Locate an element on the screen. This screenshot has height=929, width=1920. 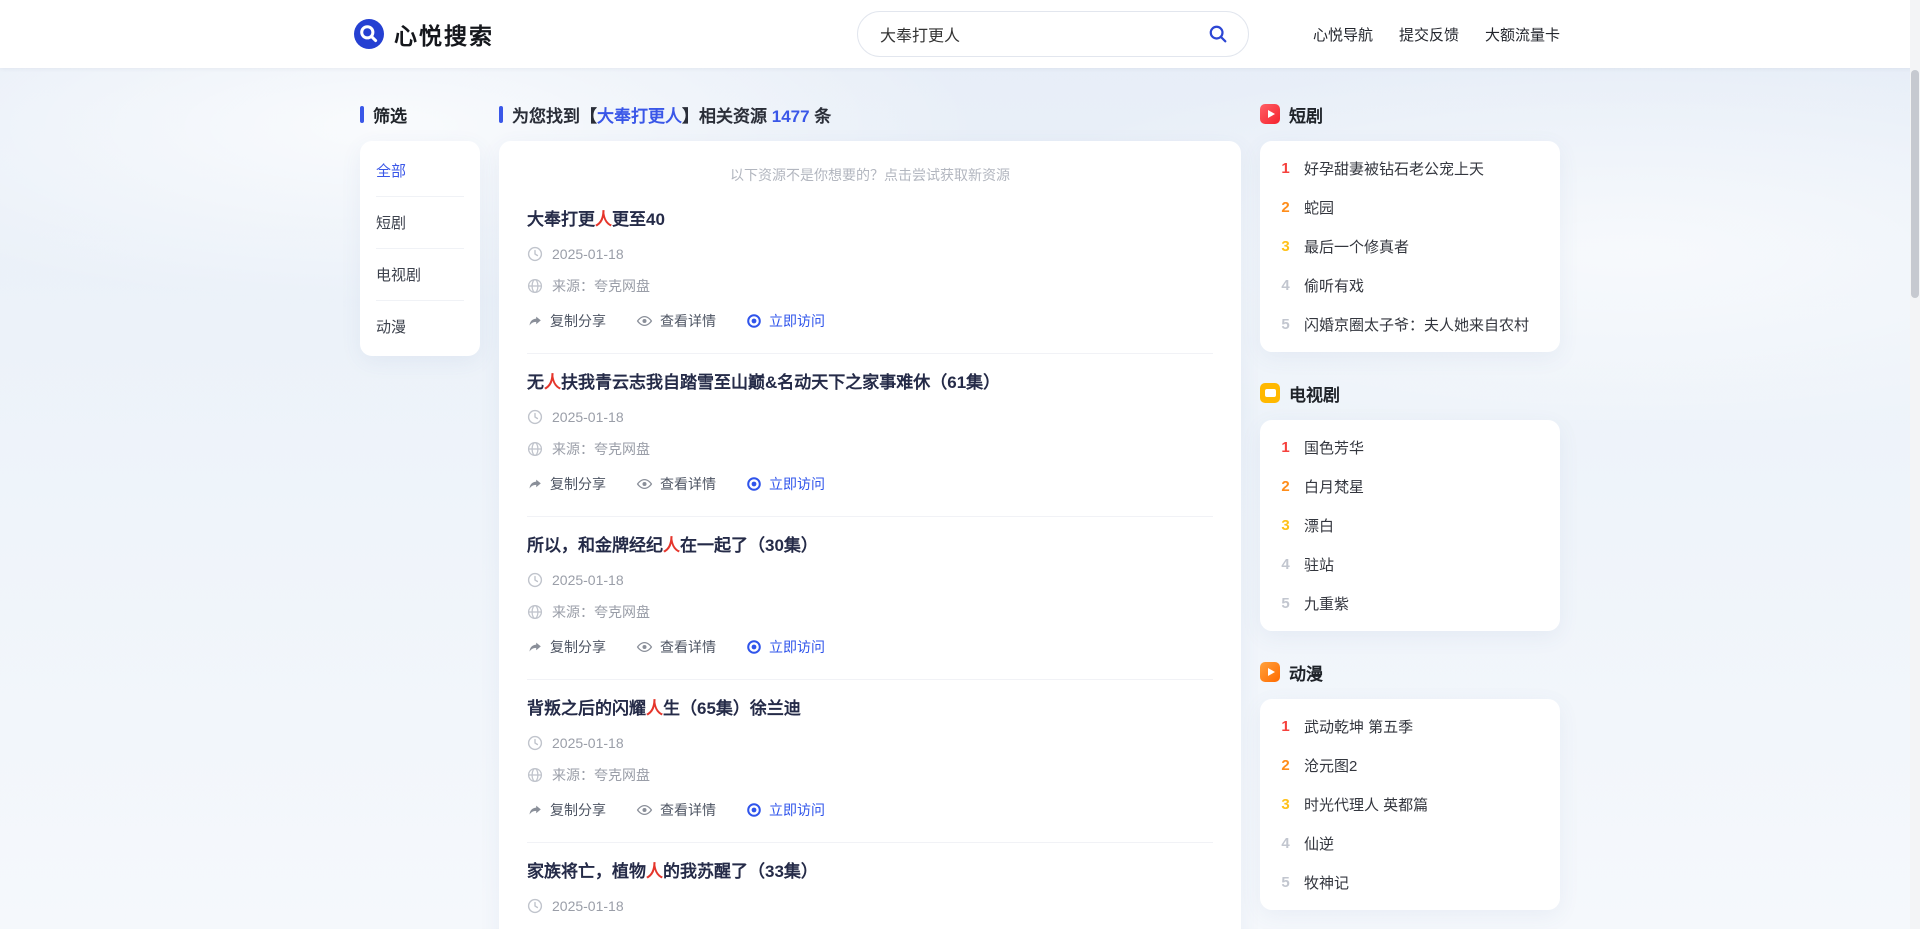
rank-item: 2 沧元图2 is located at coordinates (1410, 765).